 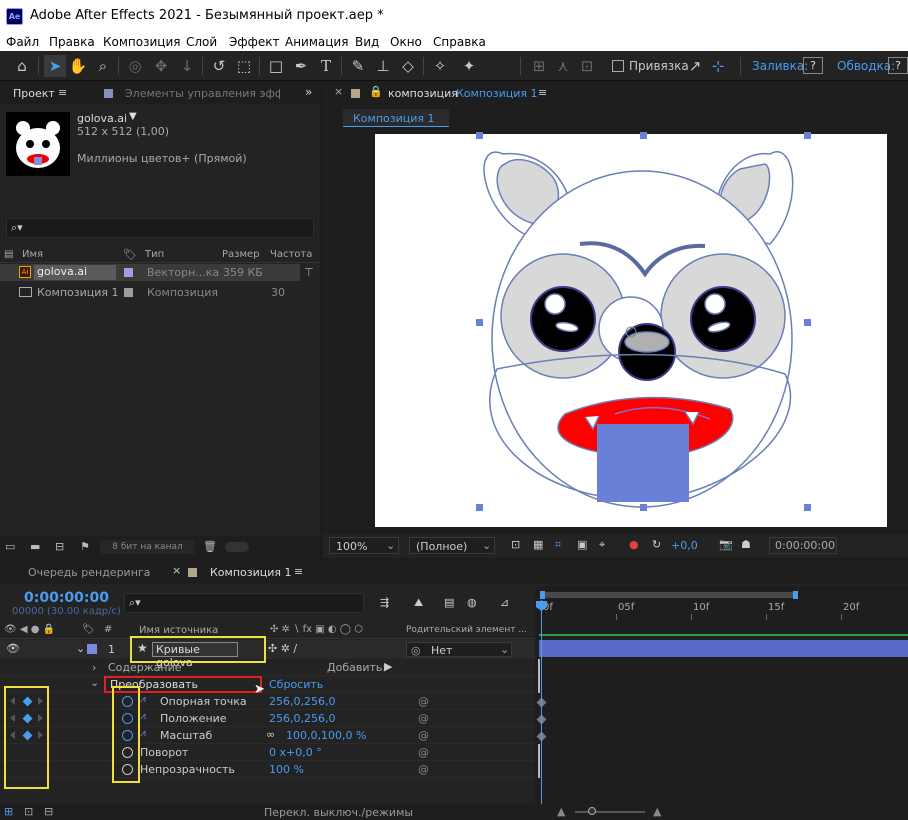 I want to click on view-axis-icon: ⊡, so click(x=587, y=66).